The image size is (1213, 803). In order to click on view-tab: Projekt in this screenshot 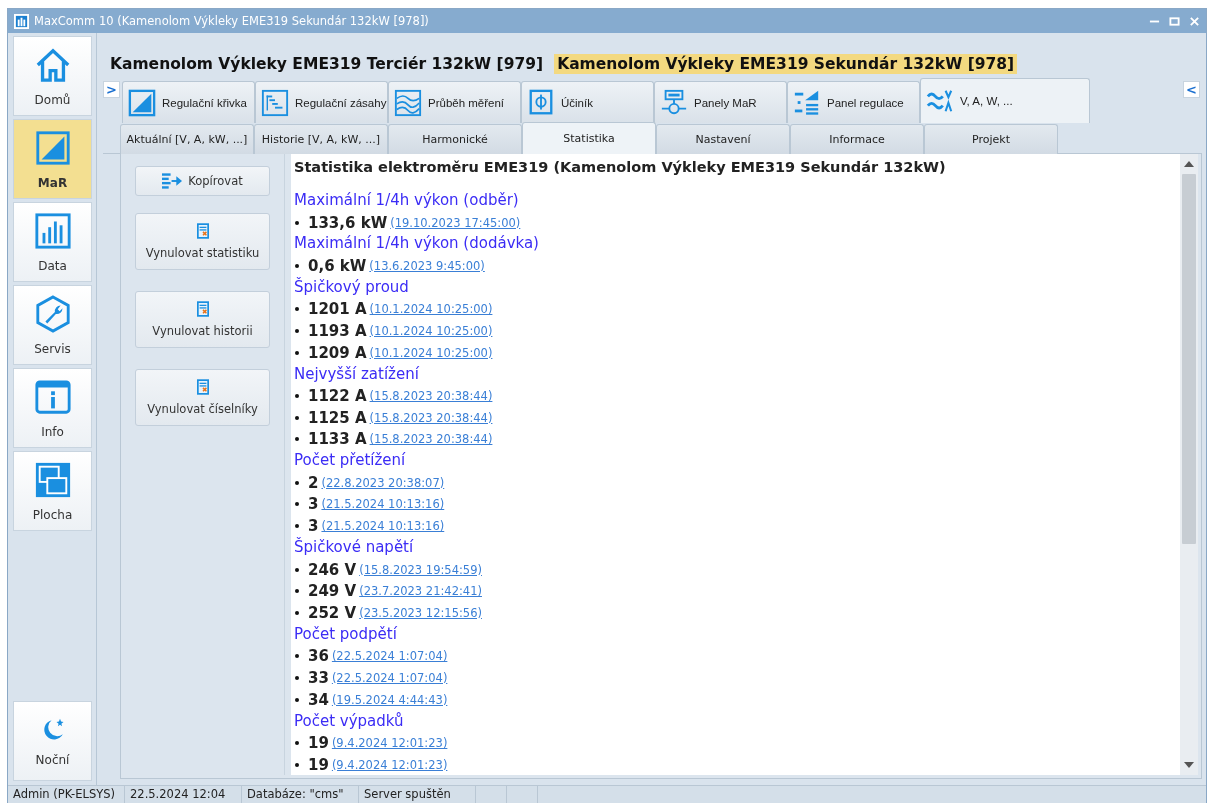, I will do `click(991, 139)`.